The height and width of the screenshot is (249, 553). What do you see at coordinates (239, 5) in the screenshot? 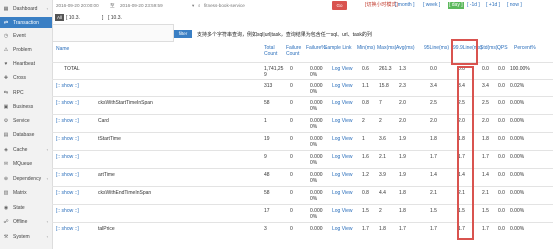
I see `service-input: fitness-book-service` at bounding box center [239, 5].